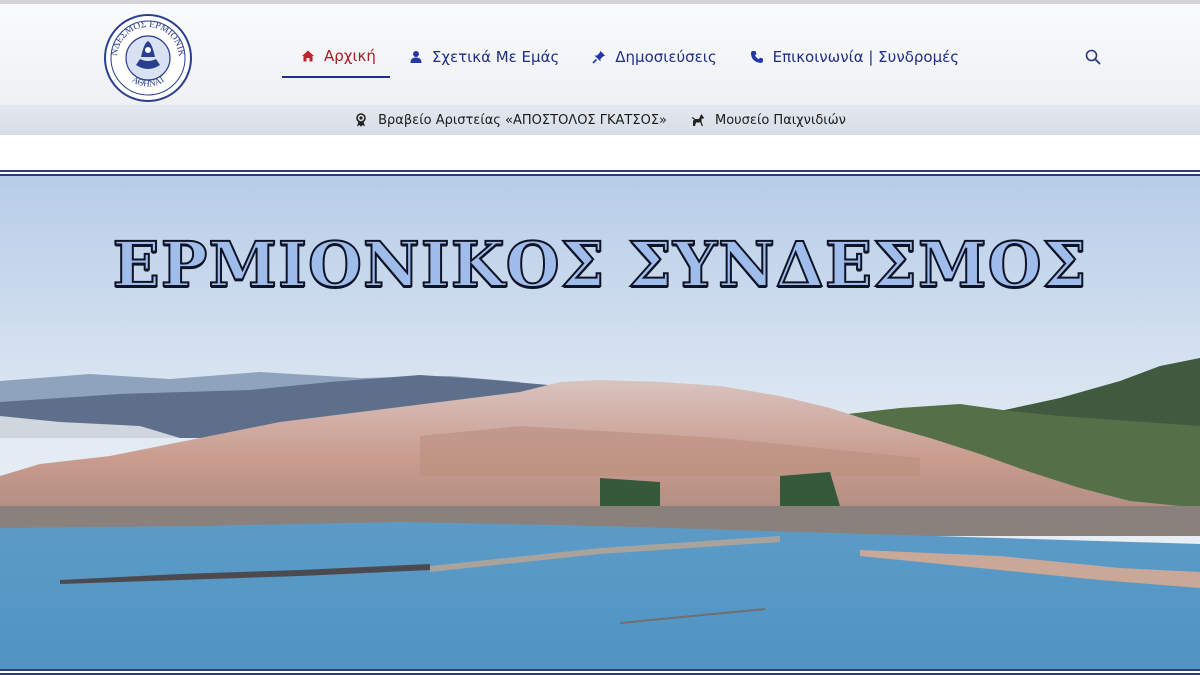 This screenshot has height=675, width=1200. What do you see at coordinates (866, 57) in the screenshot?
I see `nav-contact-label: Επικοινωνία | Συνδρομές` at bounding box center [866, 57].